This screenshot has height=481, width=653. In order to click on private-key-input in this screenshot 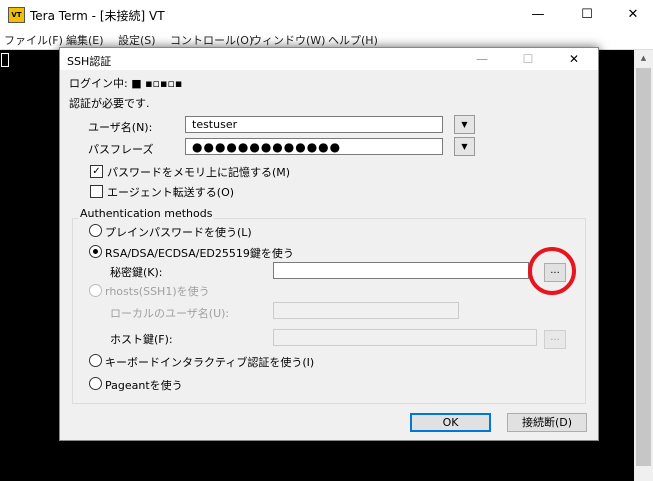, I will do `click(401, 270)`.